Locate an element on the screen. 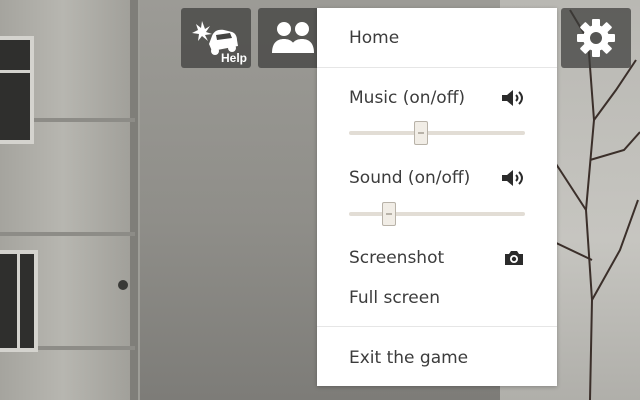  screenshot-label: Screenshot is located at coordinates (397, 258).